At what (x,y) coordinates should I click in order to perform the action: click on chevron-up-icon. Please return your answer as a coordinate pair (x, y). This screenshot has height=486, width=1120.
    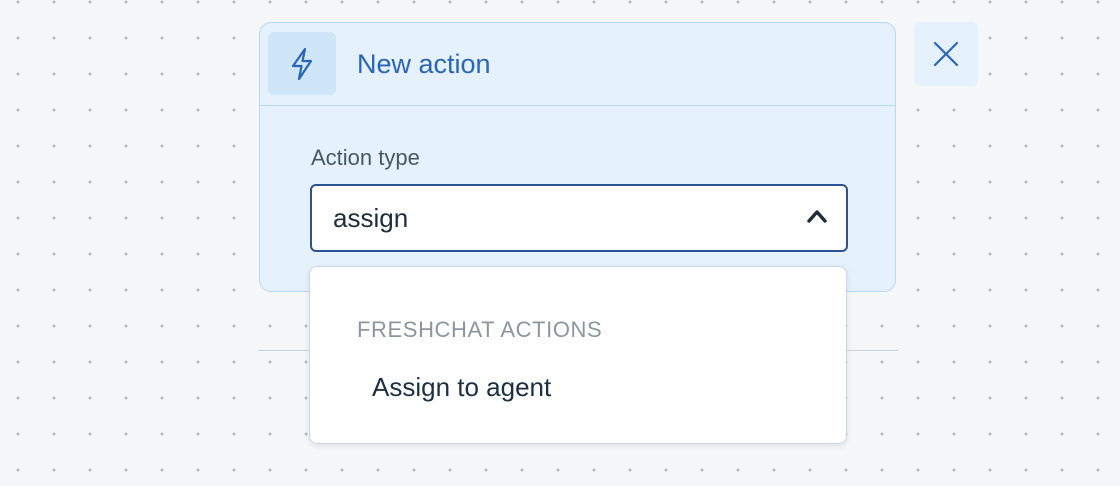
    Looking at the image, I should click on (817, 216).